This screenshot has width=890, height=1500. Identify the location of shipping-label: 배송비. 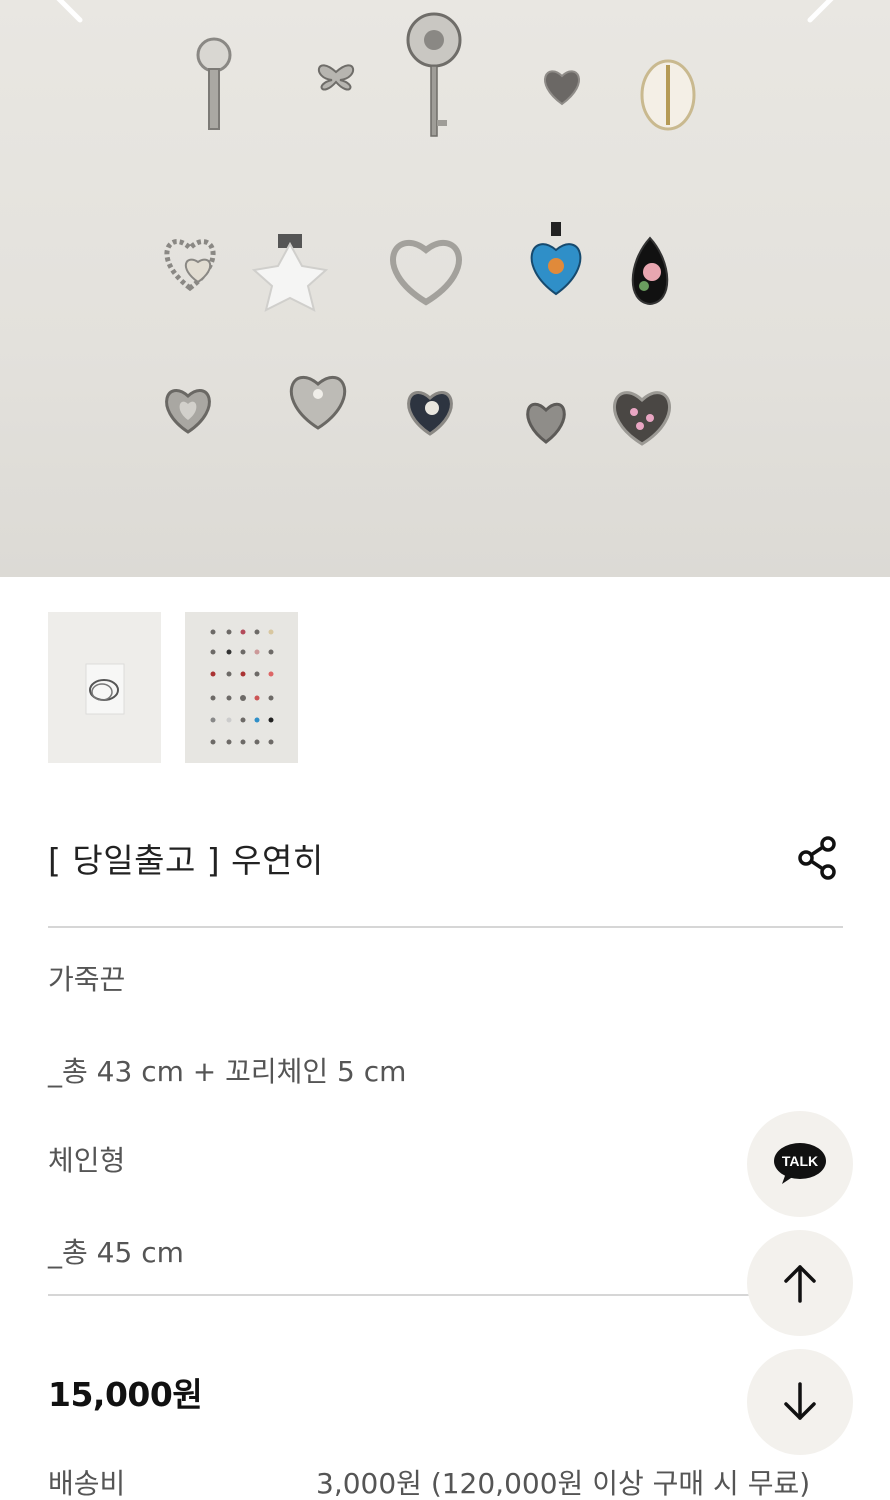
(87, 1483).